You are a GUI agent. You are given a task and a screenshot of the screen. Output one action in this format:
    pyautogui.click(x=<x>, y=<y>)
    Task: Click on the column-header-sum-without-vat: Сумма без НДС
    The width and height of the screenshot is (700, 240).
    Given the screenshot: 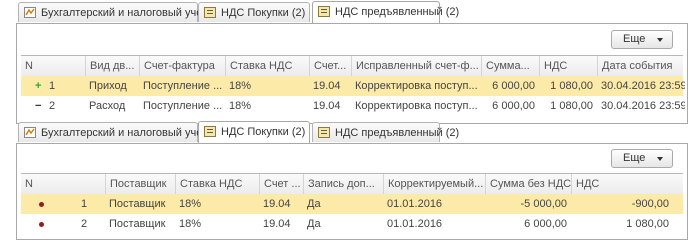 What is the action you would take?
    pyautogui.click(x=528, y=184)
    